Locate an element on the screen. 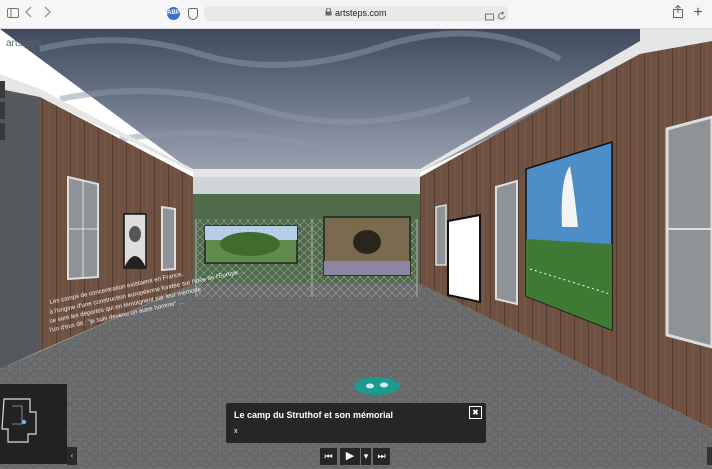 This screenshot has width=712, height=469. share-icon is located at coordinates (678, 12).